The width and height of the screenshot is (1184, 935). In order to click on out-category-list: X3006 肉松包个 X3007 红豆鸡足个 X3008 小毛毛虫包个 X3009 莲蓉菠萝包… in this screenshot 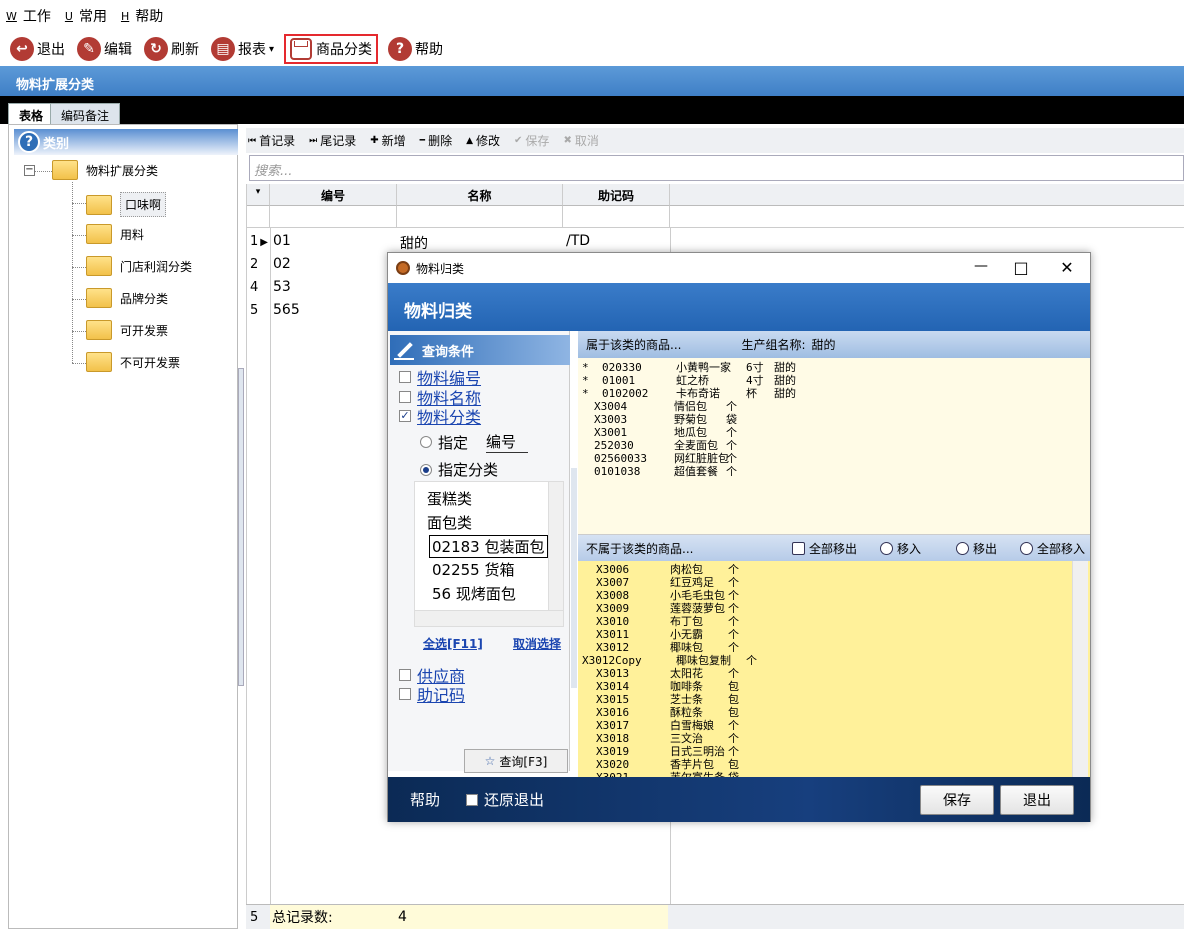, I will do `click(834, 669)`.